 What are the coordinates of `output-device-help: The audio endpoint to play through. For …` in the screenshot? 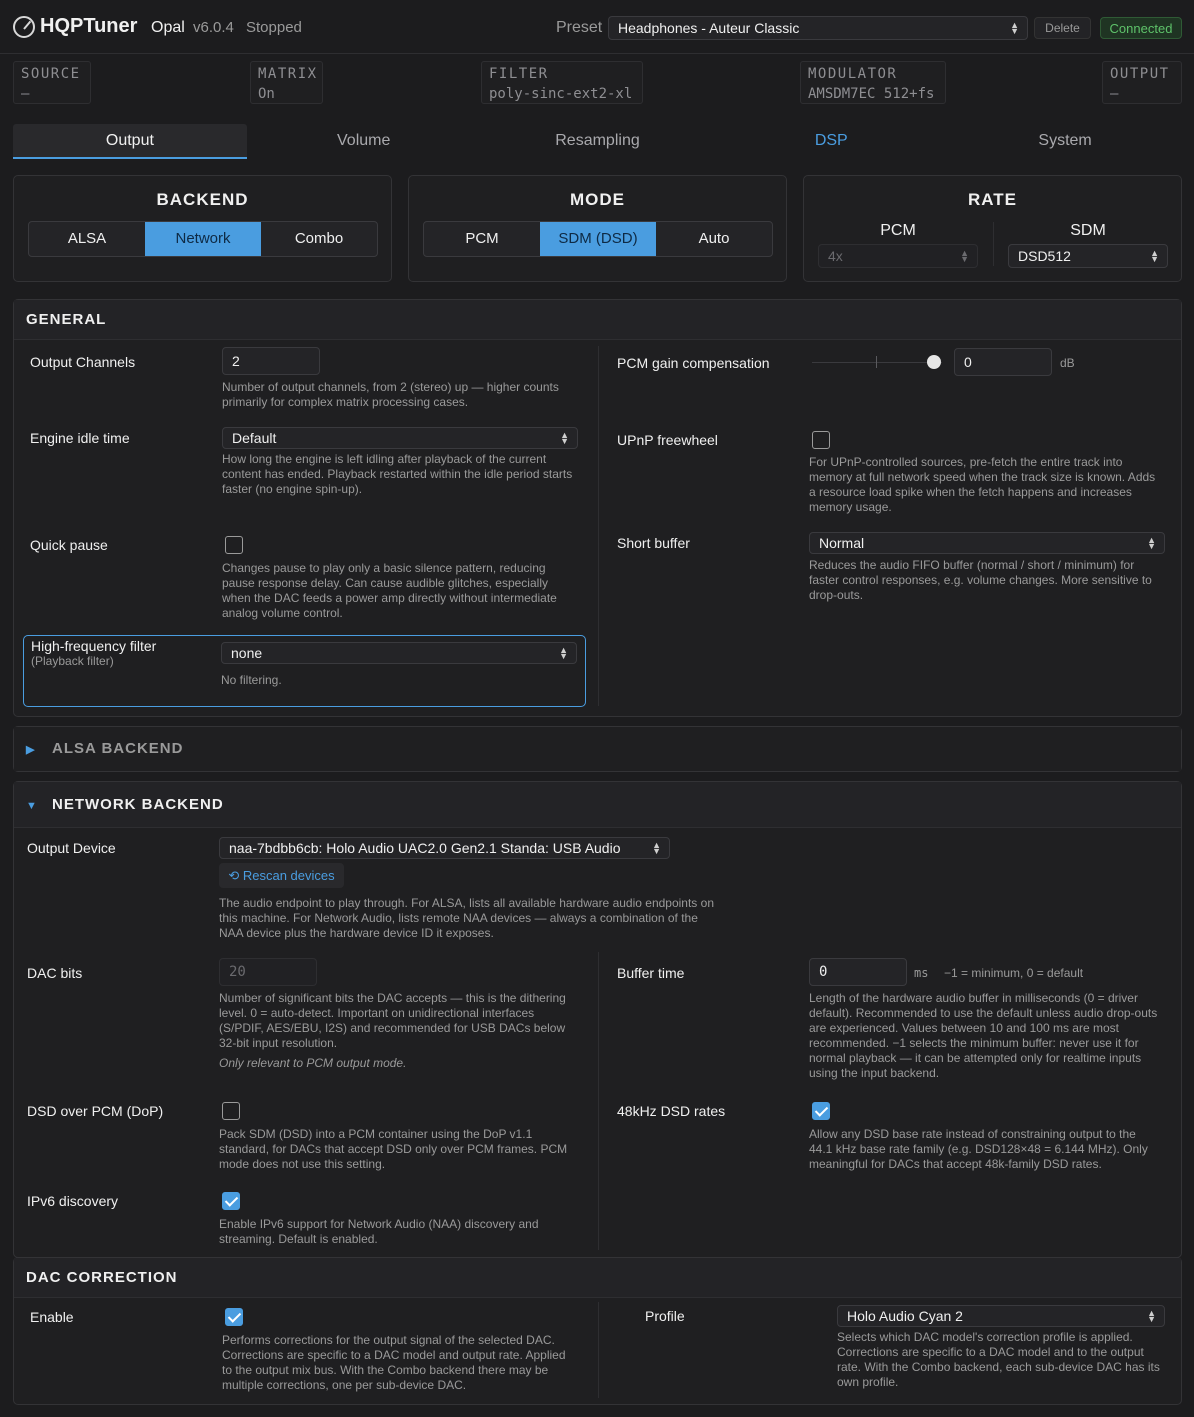 It's located at (466, 918).